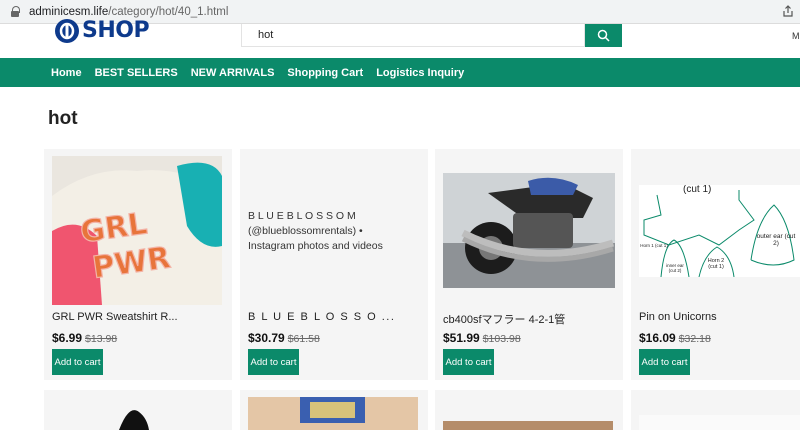 This screenshot has height=435, width=800. What do you see at coordinates (325, 73) in the screenshot?
I see `nav-shopping-cart: Shopping Cart` at bounding box center [325, 73].